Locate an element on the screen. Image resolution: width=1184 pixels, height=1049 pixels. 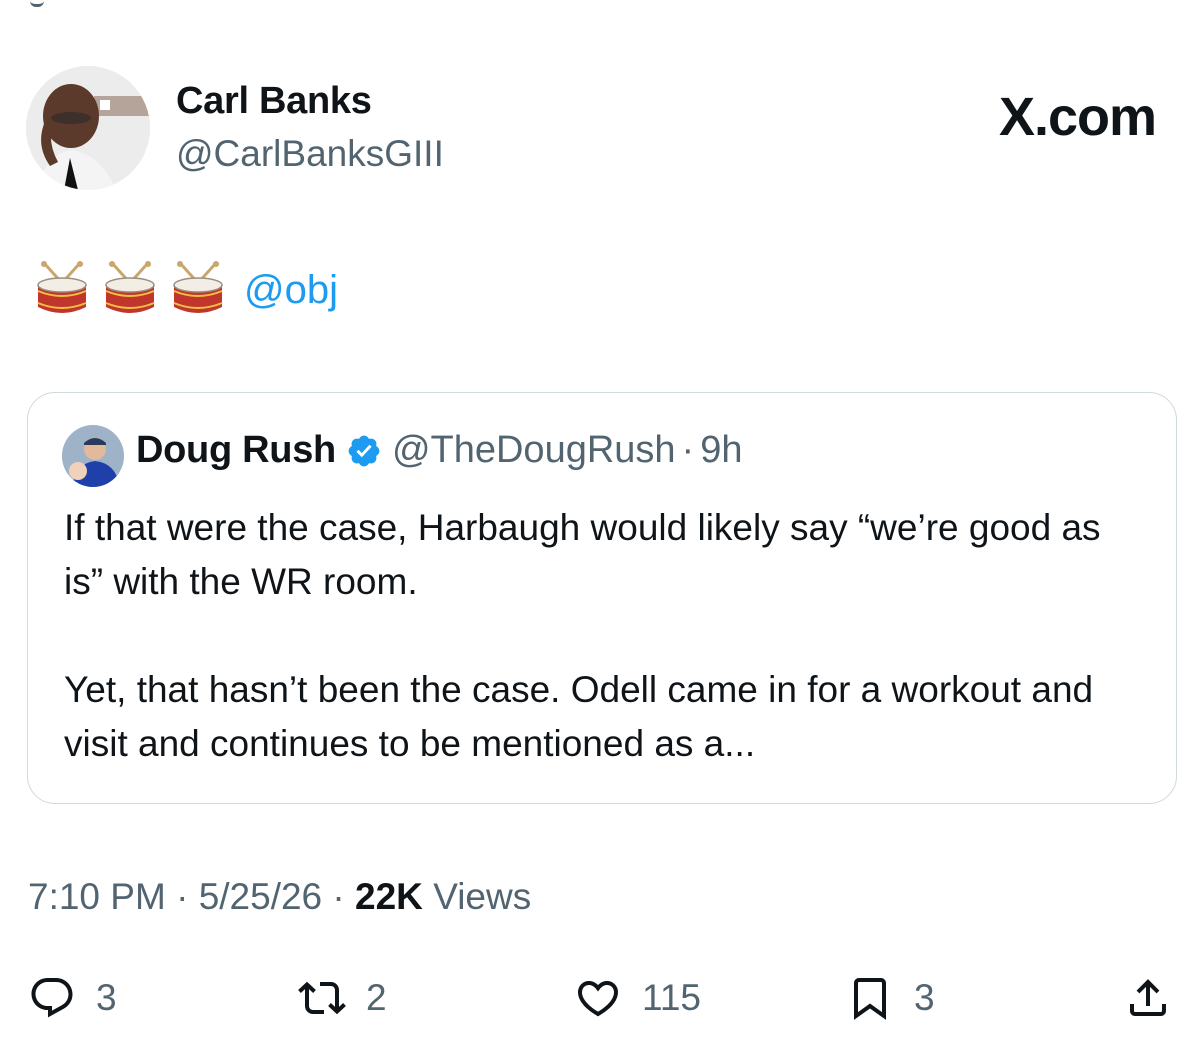
repost-button: 2 is located at coordinates (342, 998).